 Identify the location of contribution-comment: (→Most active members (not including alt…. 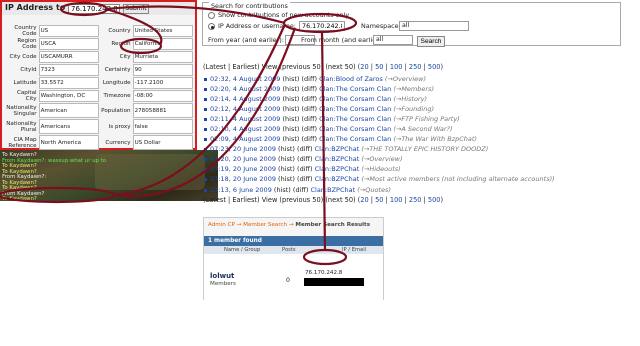
(458, 179).